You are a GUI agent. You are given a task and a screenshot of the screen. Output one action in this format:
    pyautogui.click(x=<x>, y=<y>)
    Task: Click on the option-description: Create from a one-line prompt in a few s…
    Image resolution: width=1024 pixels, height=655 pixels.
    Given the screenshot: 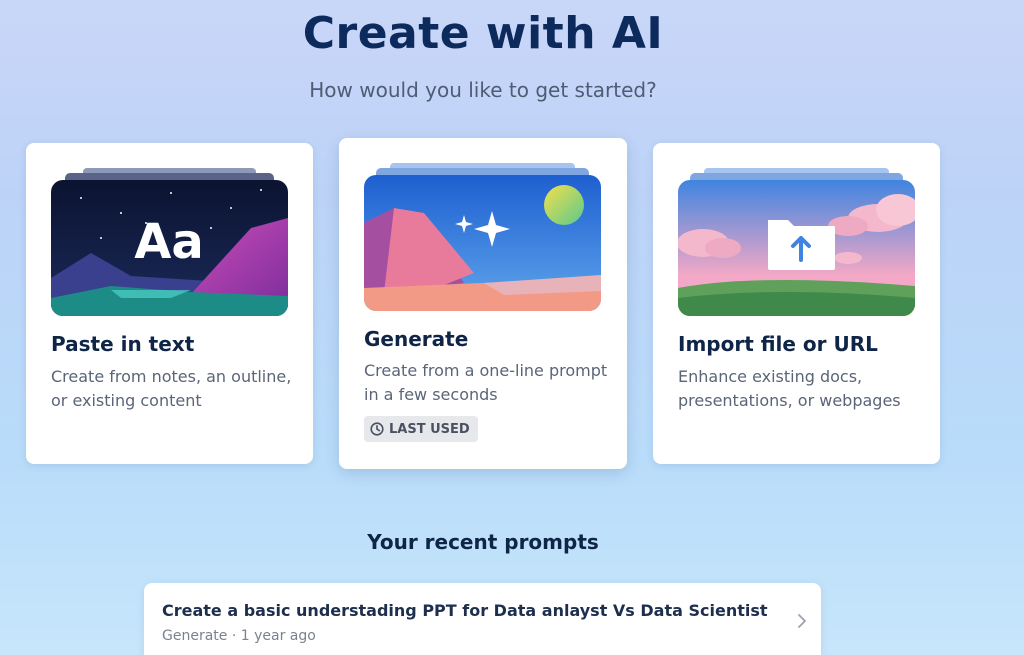 What is the action you would take?
    pyautogui.click(x=486, y=382)
    